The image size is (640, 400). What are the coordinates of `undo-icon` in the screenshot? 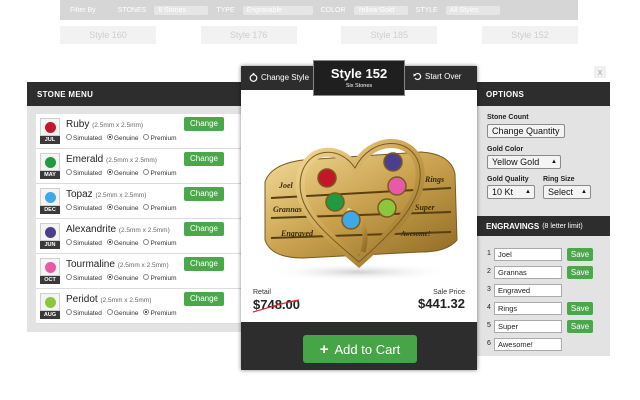 It's located at (417, 76).